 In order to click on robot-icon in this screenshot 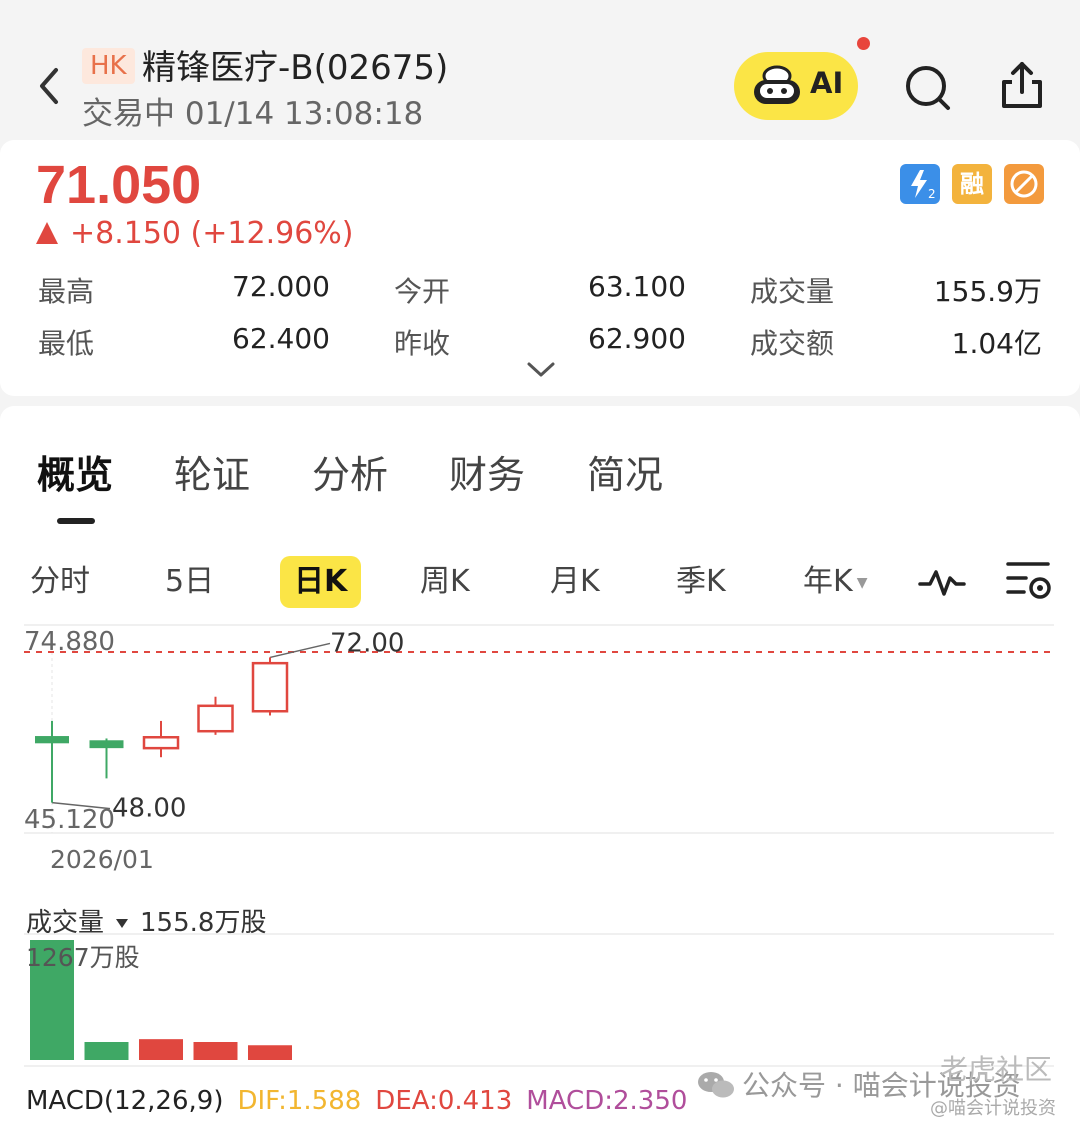, I will do `click(777, 84)`.